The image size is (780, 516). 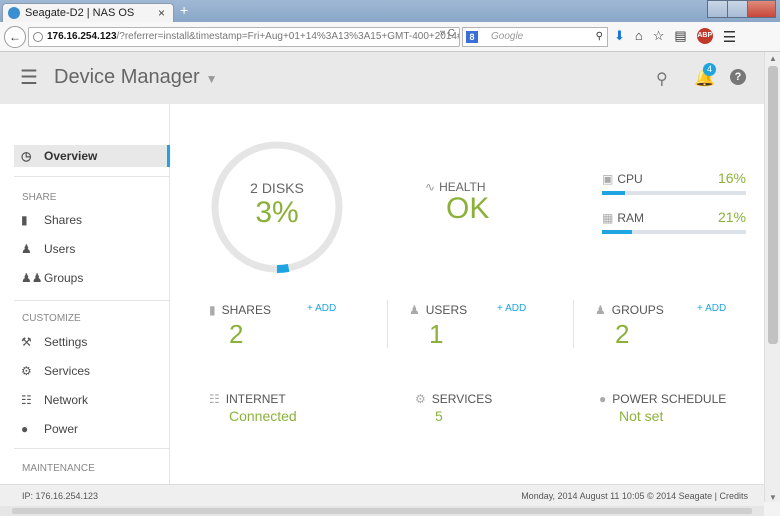 What do you see at coordinates (80, 13) in the screenshot?
I see `tab-title: Seagate-D2 | NAS OS` at bounding box center [80, 13].